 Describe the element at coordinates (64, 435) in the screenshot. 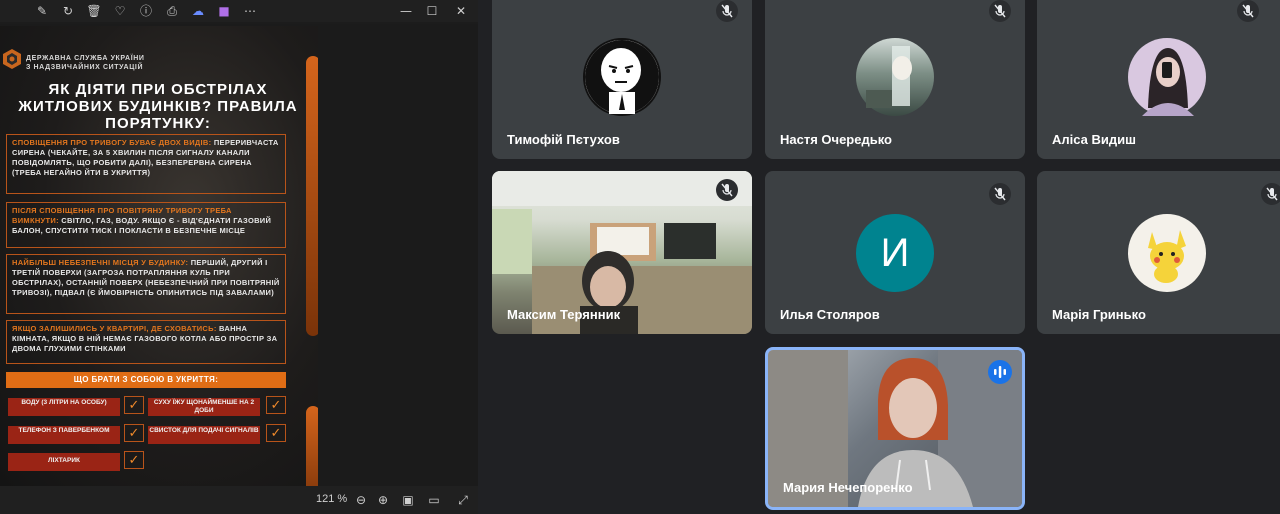

I see `checklist-item: ТЕЛЕФОН З ПАВЕРБЕНКОМ` at that location.